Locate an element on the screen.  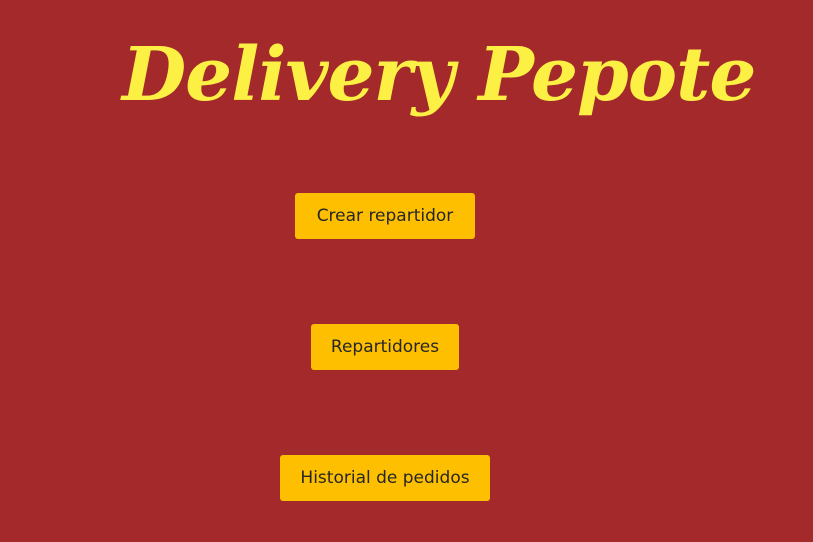
couriers-button: Repartidores is located at coordinates (385, 347).